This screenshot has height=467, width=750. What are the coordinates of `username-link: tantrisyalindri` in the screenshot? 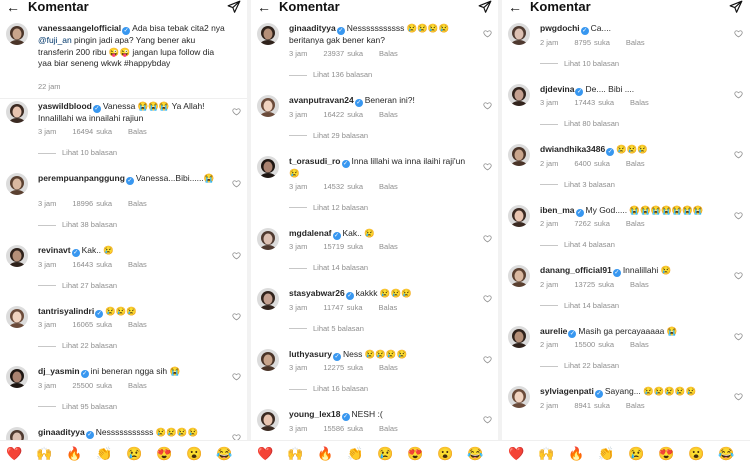 It's located at (66, 311).